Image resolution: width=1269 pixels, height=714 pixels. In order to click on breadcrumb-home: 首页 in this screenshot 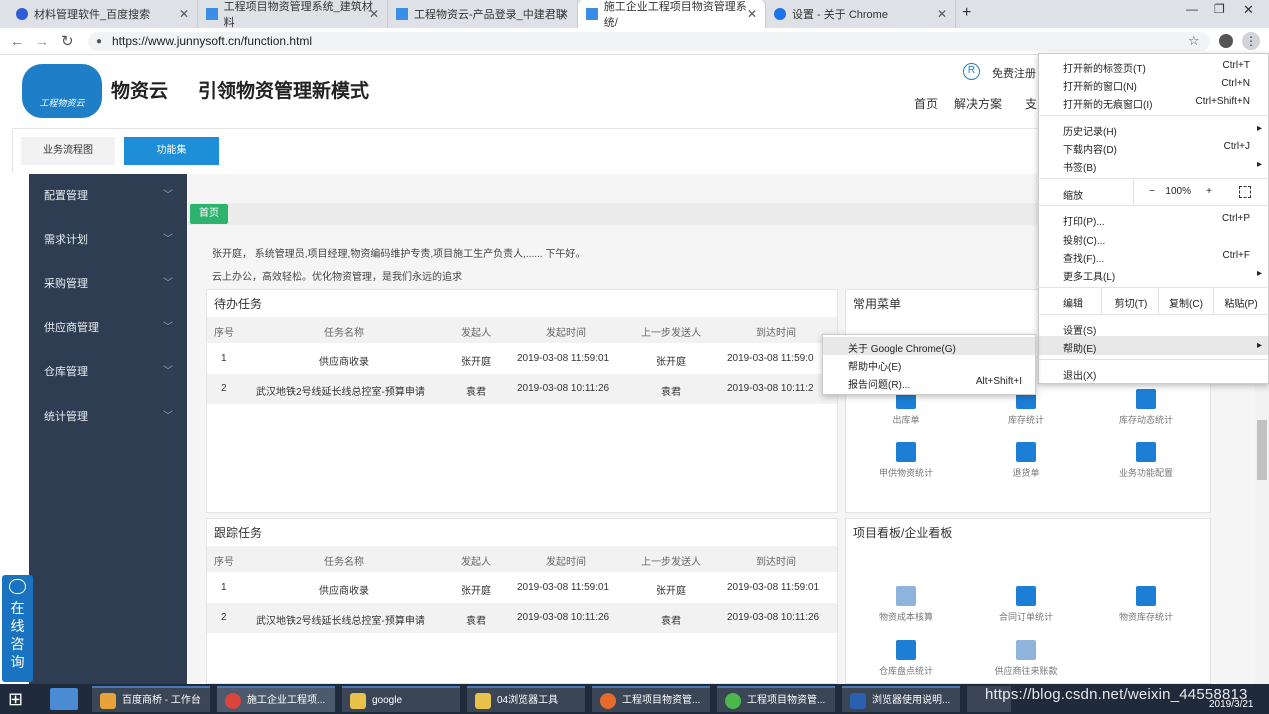, I will do `click(209, 214)`.